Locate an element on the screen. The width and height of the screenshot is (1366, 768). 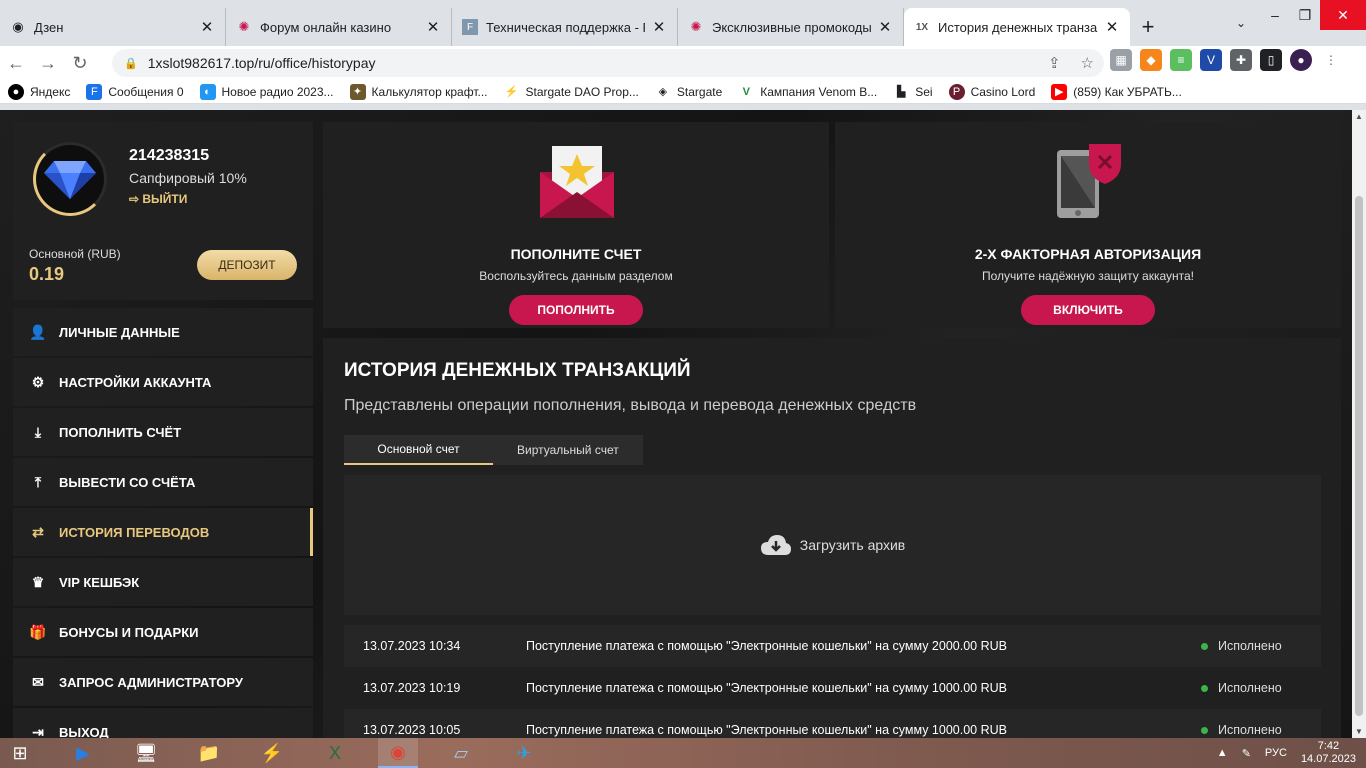
notes-icon: ▱ is located at coordinates (461, 753).